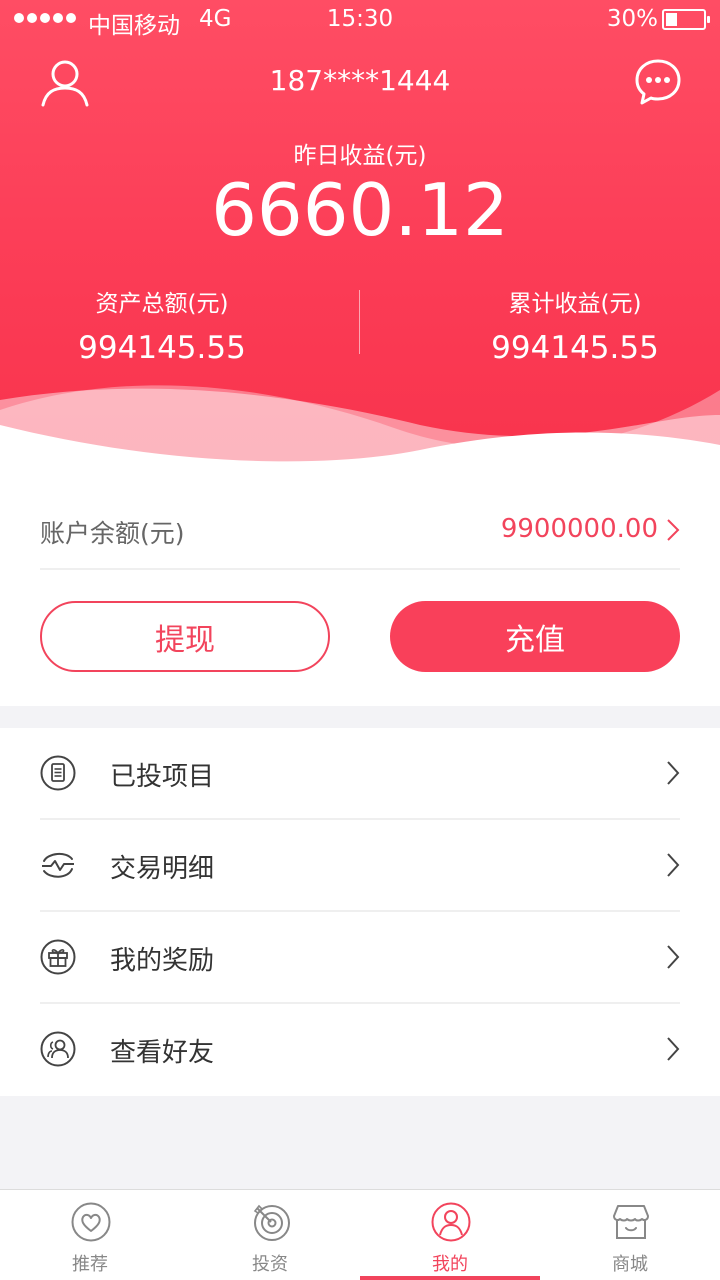 The width and height of the screenshot is (720, 1280). What do you see at coordinates (575, 304) in the screenshot?
I see `cumulative-earnings-label: 累计收益(元)` at bounding box center [575, 304].